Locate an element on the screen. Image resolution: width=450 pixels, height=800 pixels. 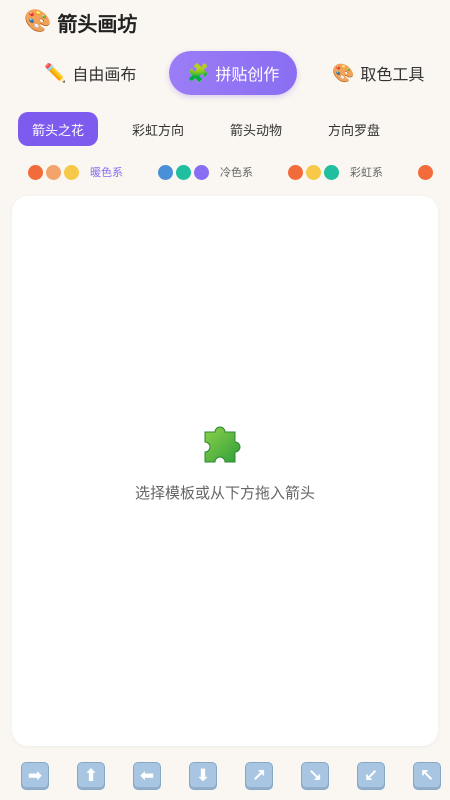
canvas-placeholder: 选择模板或从下方拖入箭头 is located at coordinates (225, 459).